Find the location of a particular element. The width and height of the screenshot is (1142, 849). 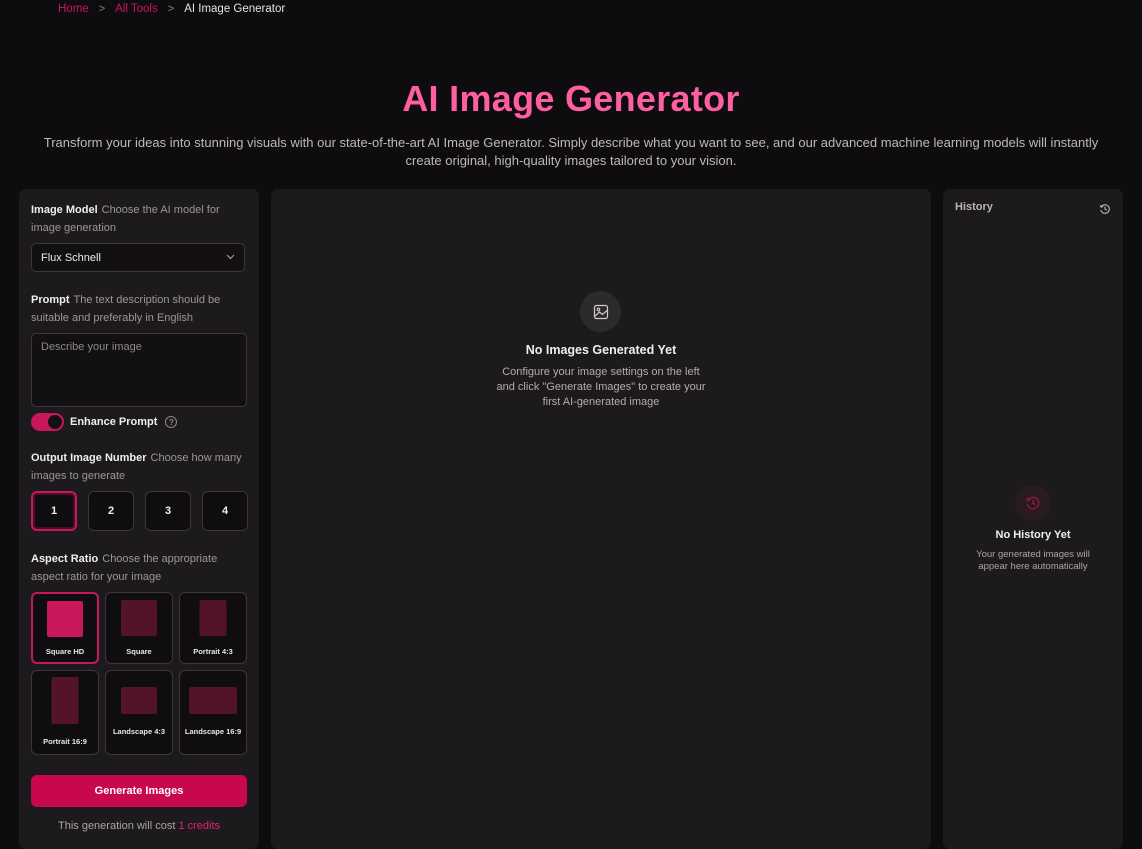

generate-images-button: Generate Images is located at coordinates (139, 791).